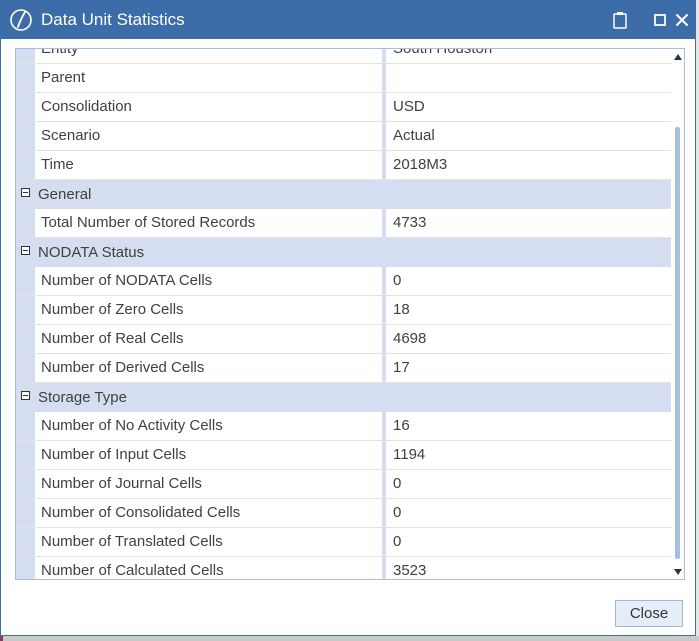 This screenshot has height=641, width=699. Describe the element at coordinates (527, 455) in the screenshot. I see `property-value: 1194` at that location.